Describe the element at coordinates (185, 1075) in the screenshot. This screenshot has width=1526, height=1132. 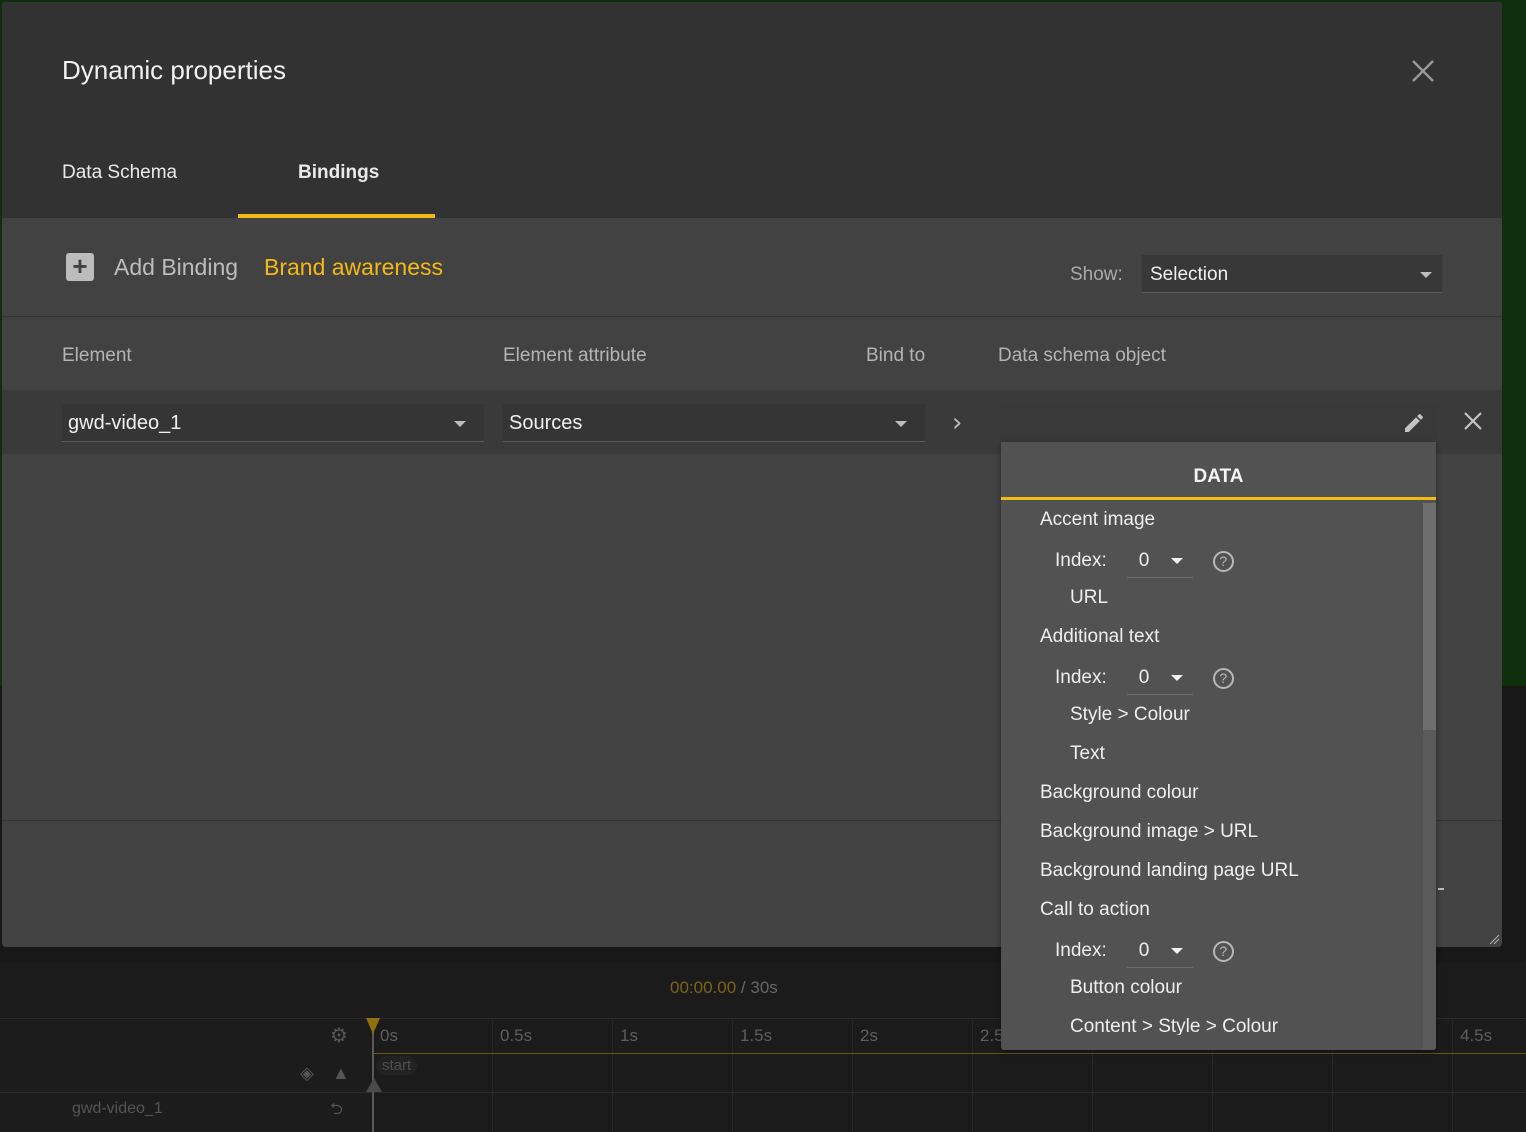
I see `timeline-layer-column` at that location.